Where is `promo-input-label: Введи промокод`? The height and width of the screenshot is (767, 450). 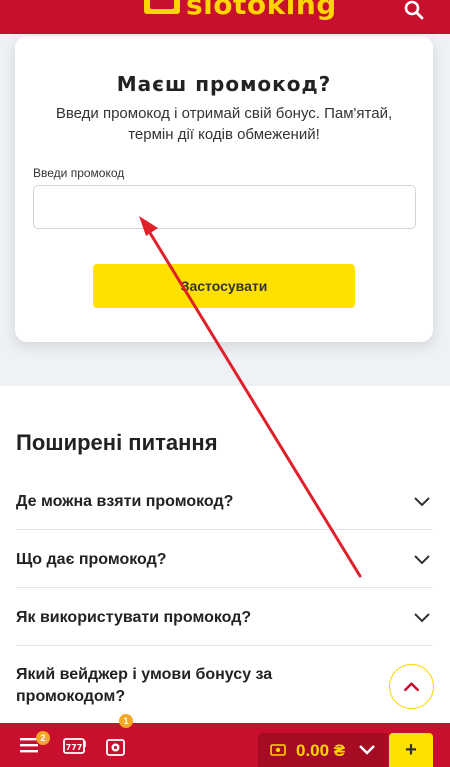
promo-input-label: Введи промокод is located at coordinates (79, 173).